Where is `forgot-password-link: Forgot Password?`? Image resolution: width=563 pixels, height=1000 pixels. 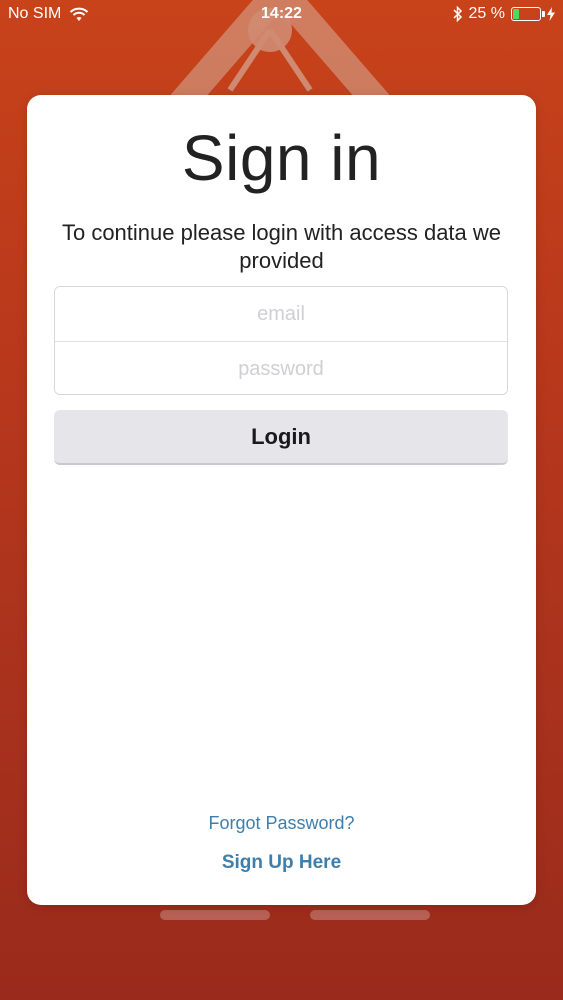 forgot-password-link: Forgot Password? is located at coordinates (281, 823).